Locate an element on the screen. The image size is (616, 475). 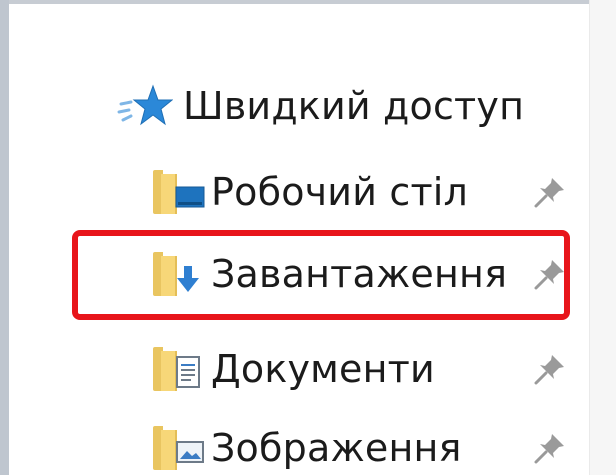
quick-access-item: Швидкий доступ is located at coordinates (320, 106).